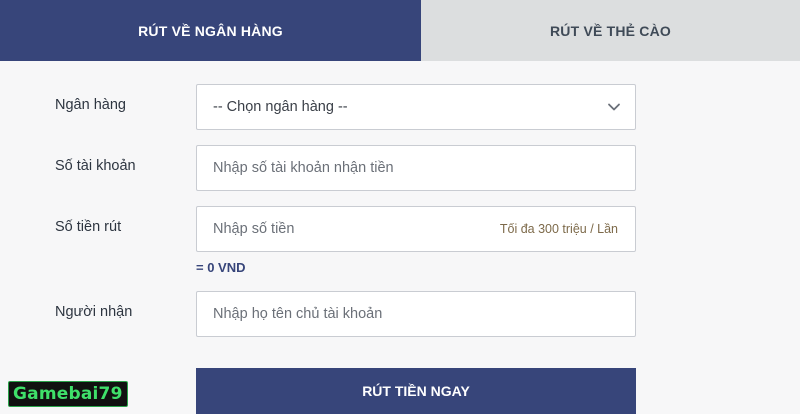  I want to click on watermark-logo: Gamebai79, so click(68, 394).